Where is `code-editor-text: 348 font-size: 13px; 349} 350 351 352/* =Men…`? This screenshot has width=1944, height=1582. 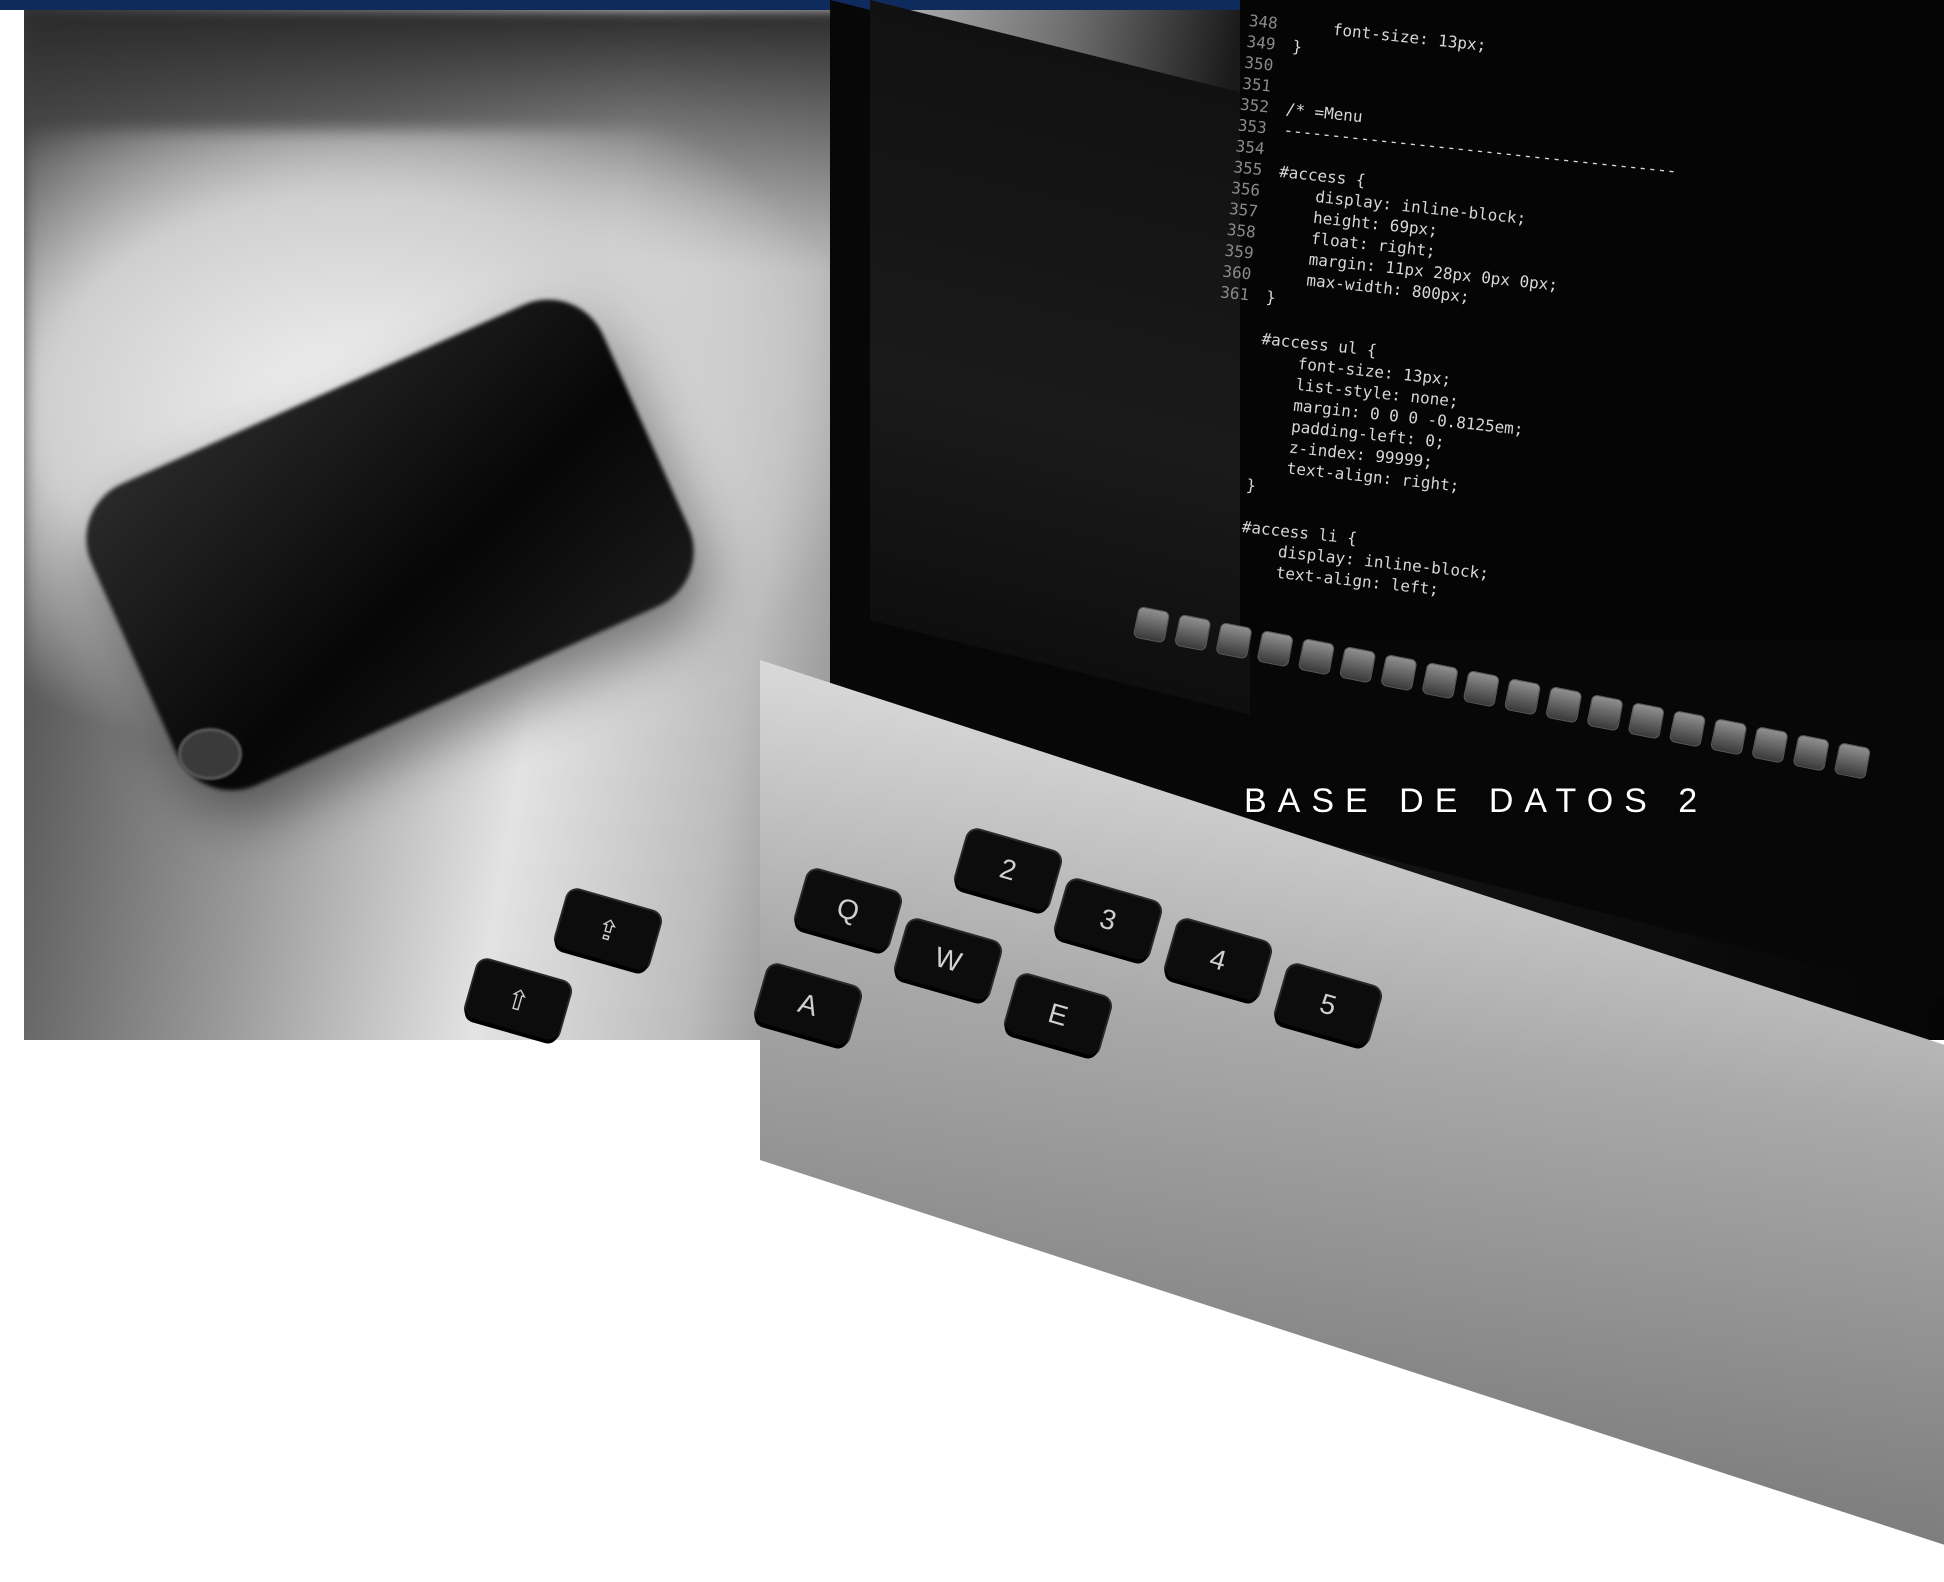
code-editor-text: 348 font-size: 13px; 349} 350 351 352/* =Men… is located at coordinates (1440, 315).